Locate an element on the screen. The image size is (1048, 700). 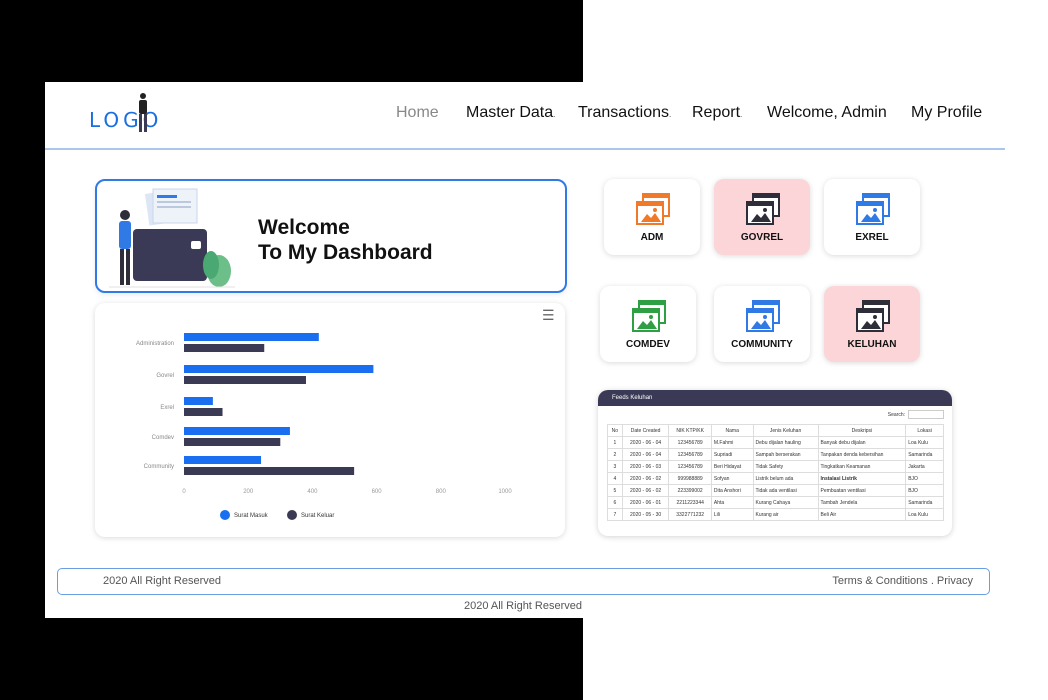
tile-keluhan: KELUHAN is located at coordinates (872, 324).